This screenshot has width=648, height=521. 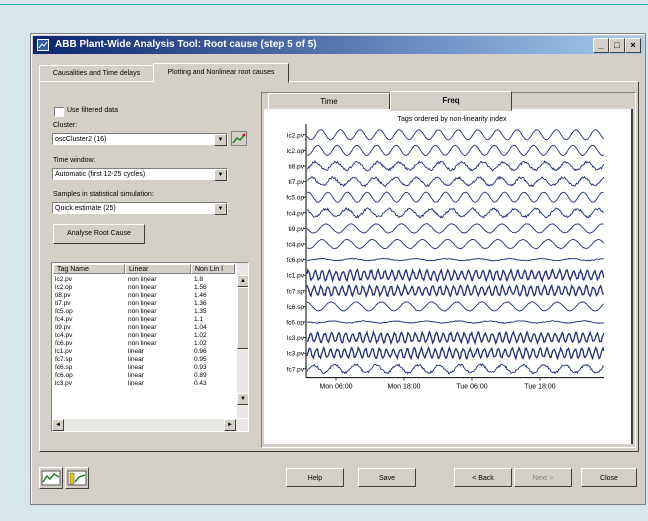 I want to click on time-window-label: Time window:, so click(x=74, y=160).